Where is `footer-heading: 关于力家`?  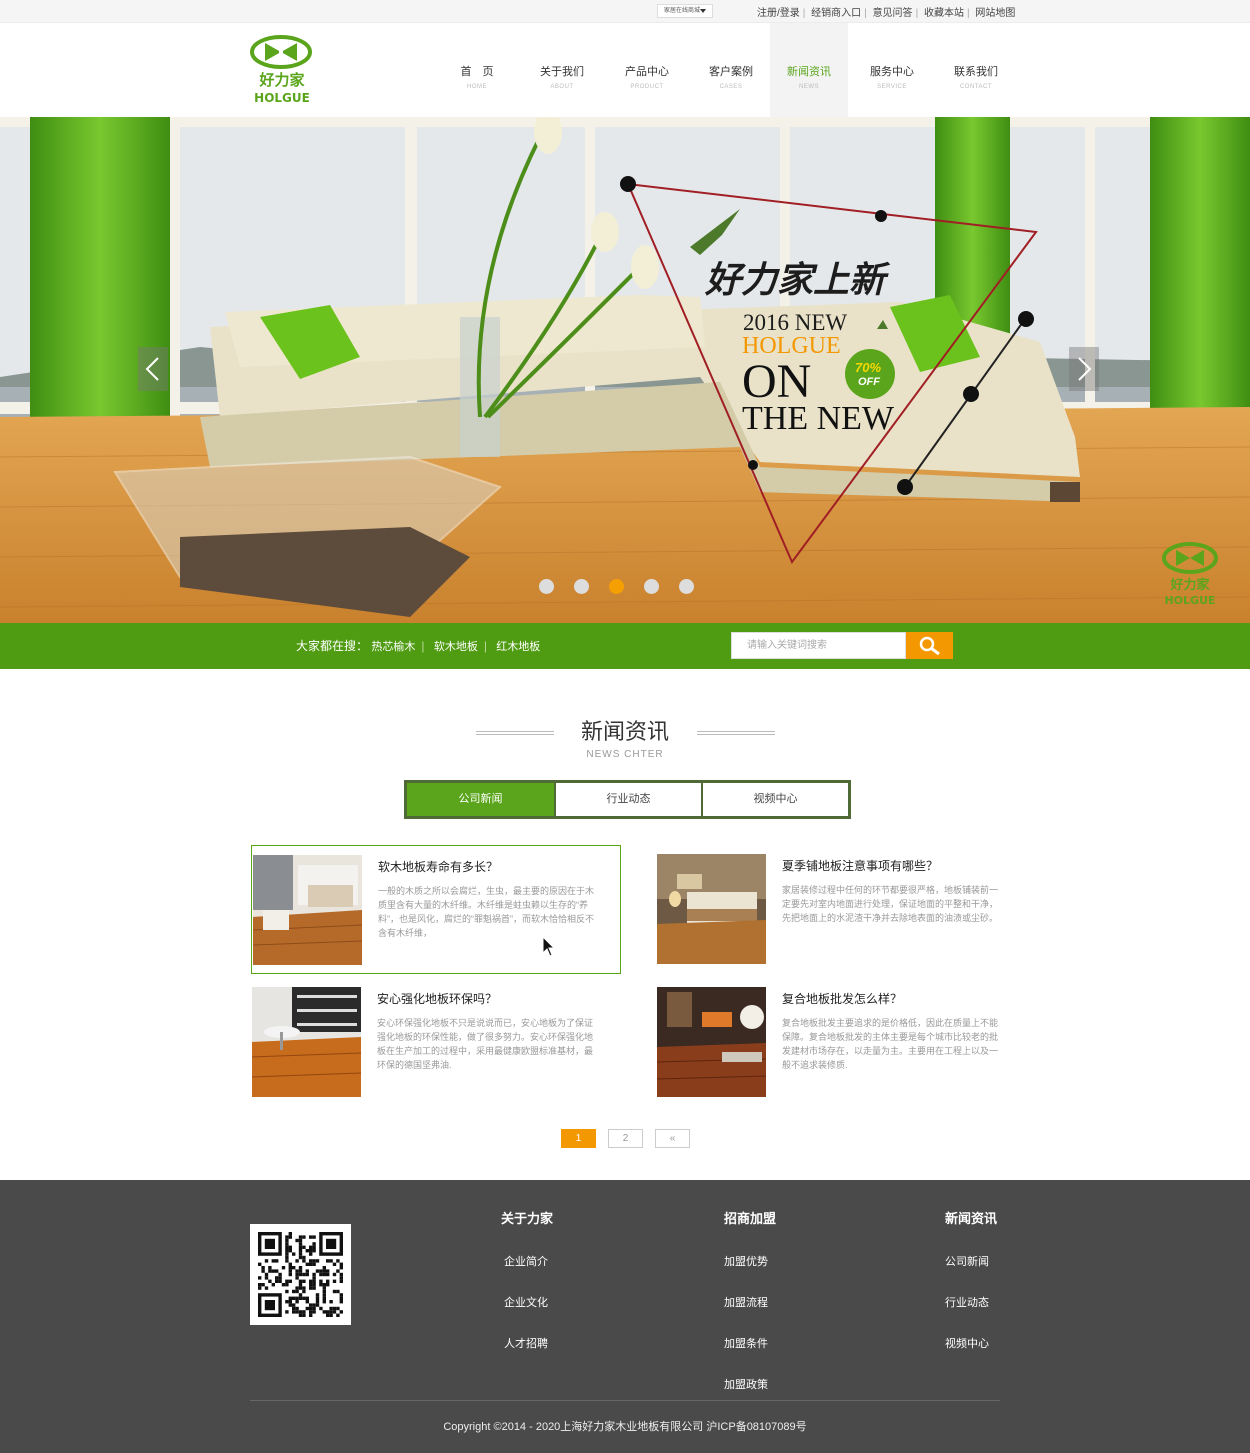
footer-heading: 关于力家 is located at coordinates (527, 1218).